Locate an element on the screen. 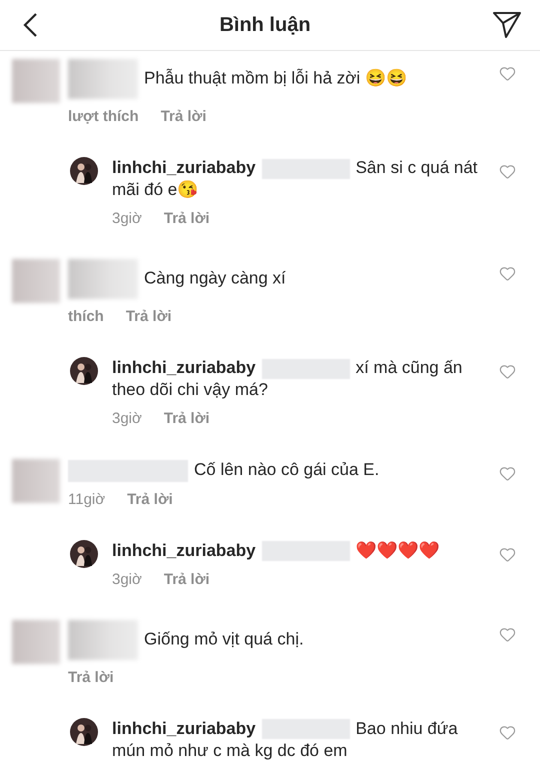  reply-text: linhchi_zuriababy ❤❤❤❤ is located at coordinates (276, 551).